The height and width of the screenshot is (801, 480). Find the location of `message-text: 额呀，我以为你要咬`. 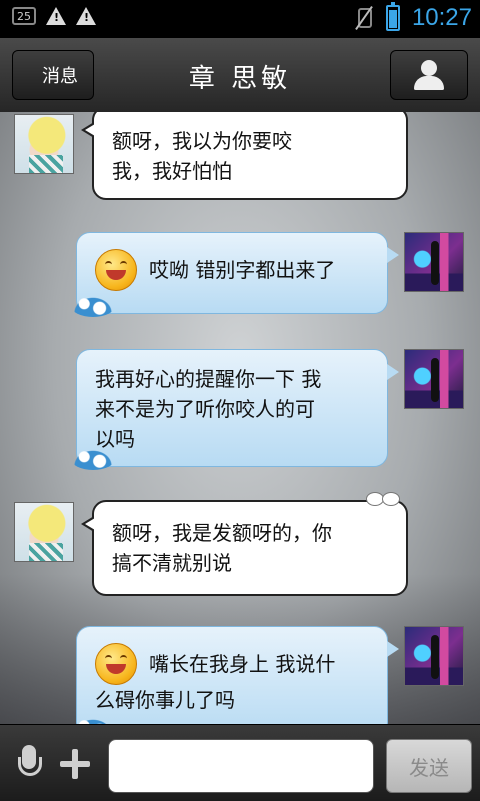

message-text: 额呀，我以为你要咬 is located at coordinates (202, 141).